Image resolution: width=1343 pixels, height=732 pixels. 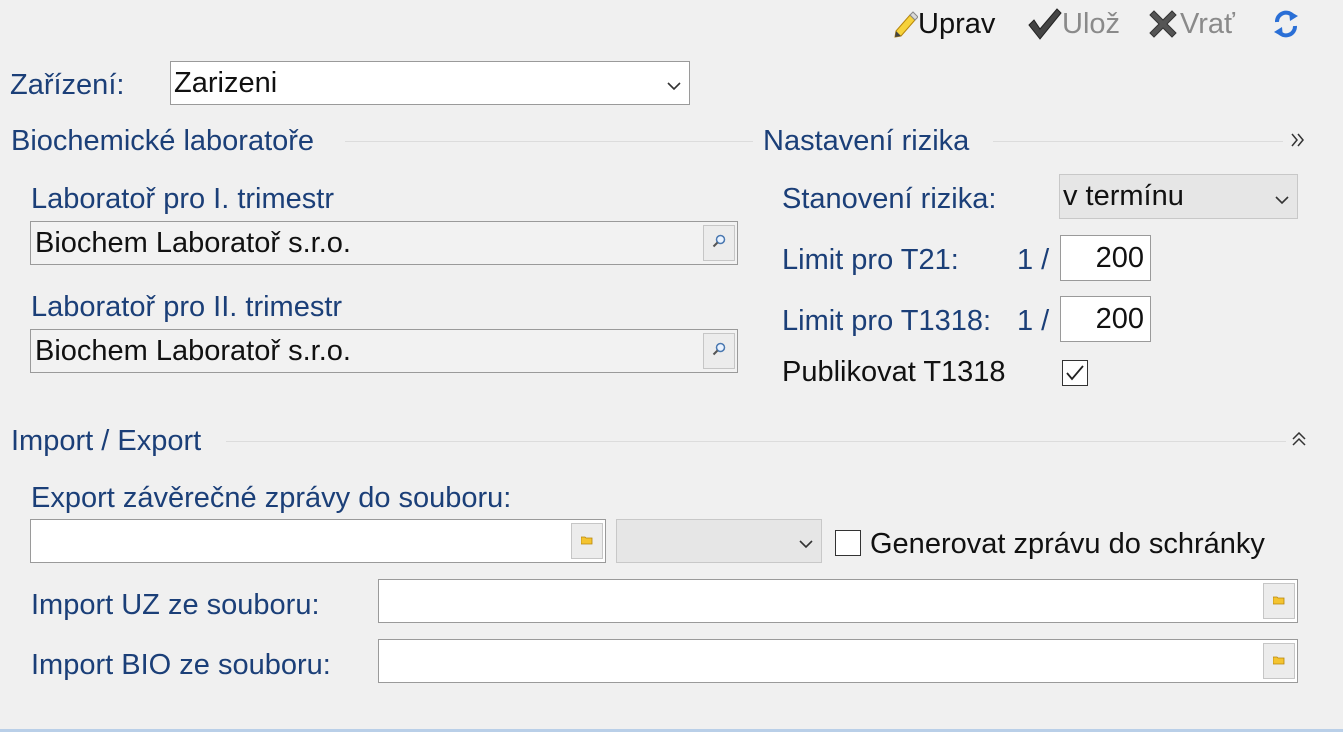 What do you see at coordinates (384, 351) in the screenshot?
I see `second-trimester-field: Biochem Laboratoř s.r.o.` at bounding box center [384, 351].